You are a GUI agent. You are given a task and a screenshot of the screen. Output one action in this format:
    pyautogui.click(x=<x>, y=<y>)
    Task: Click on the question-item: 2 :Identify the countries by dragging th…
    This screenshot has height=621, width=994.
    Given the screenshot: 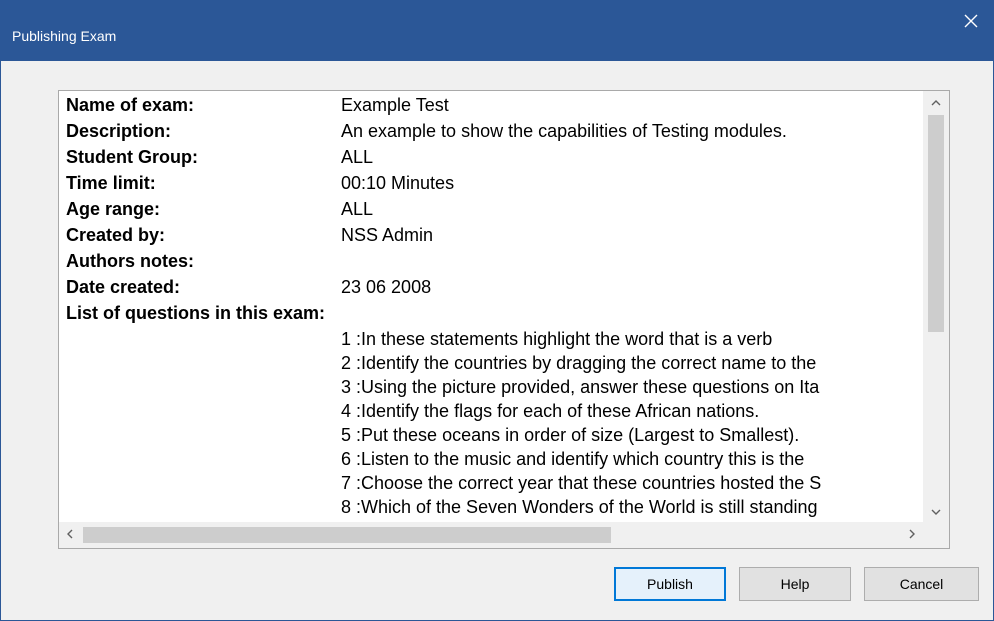 What is the action you would take?
    pyautogui.click(x=579, y=363)
    